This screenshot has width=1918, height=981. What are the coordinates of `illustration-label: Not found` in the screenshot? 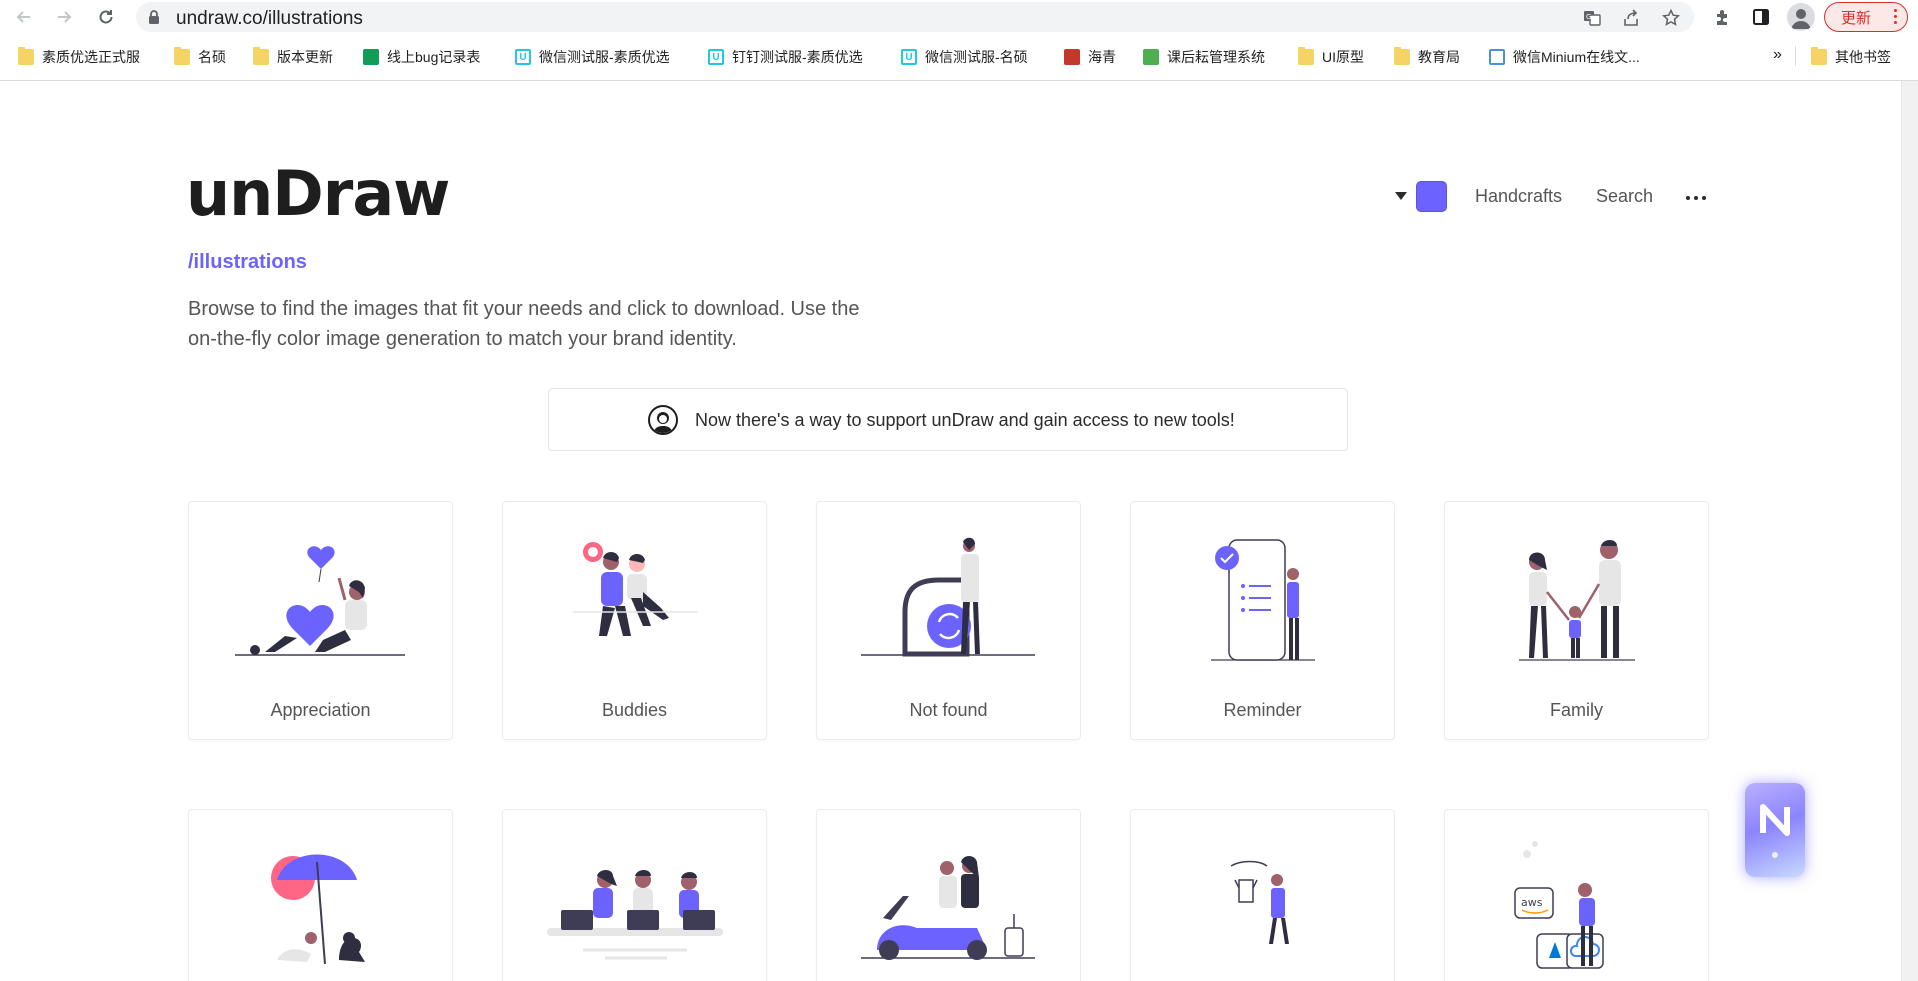 It's located at (948, 710).